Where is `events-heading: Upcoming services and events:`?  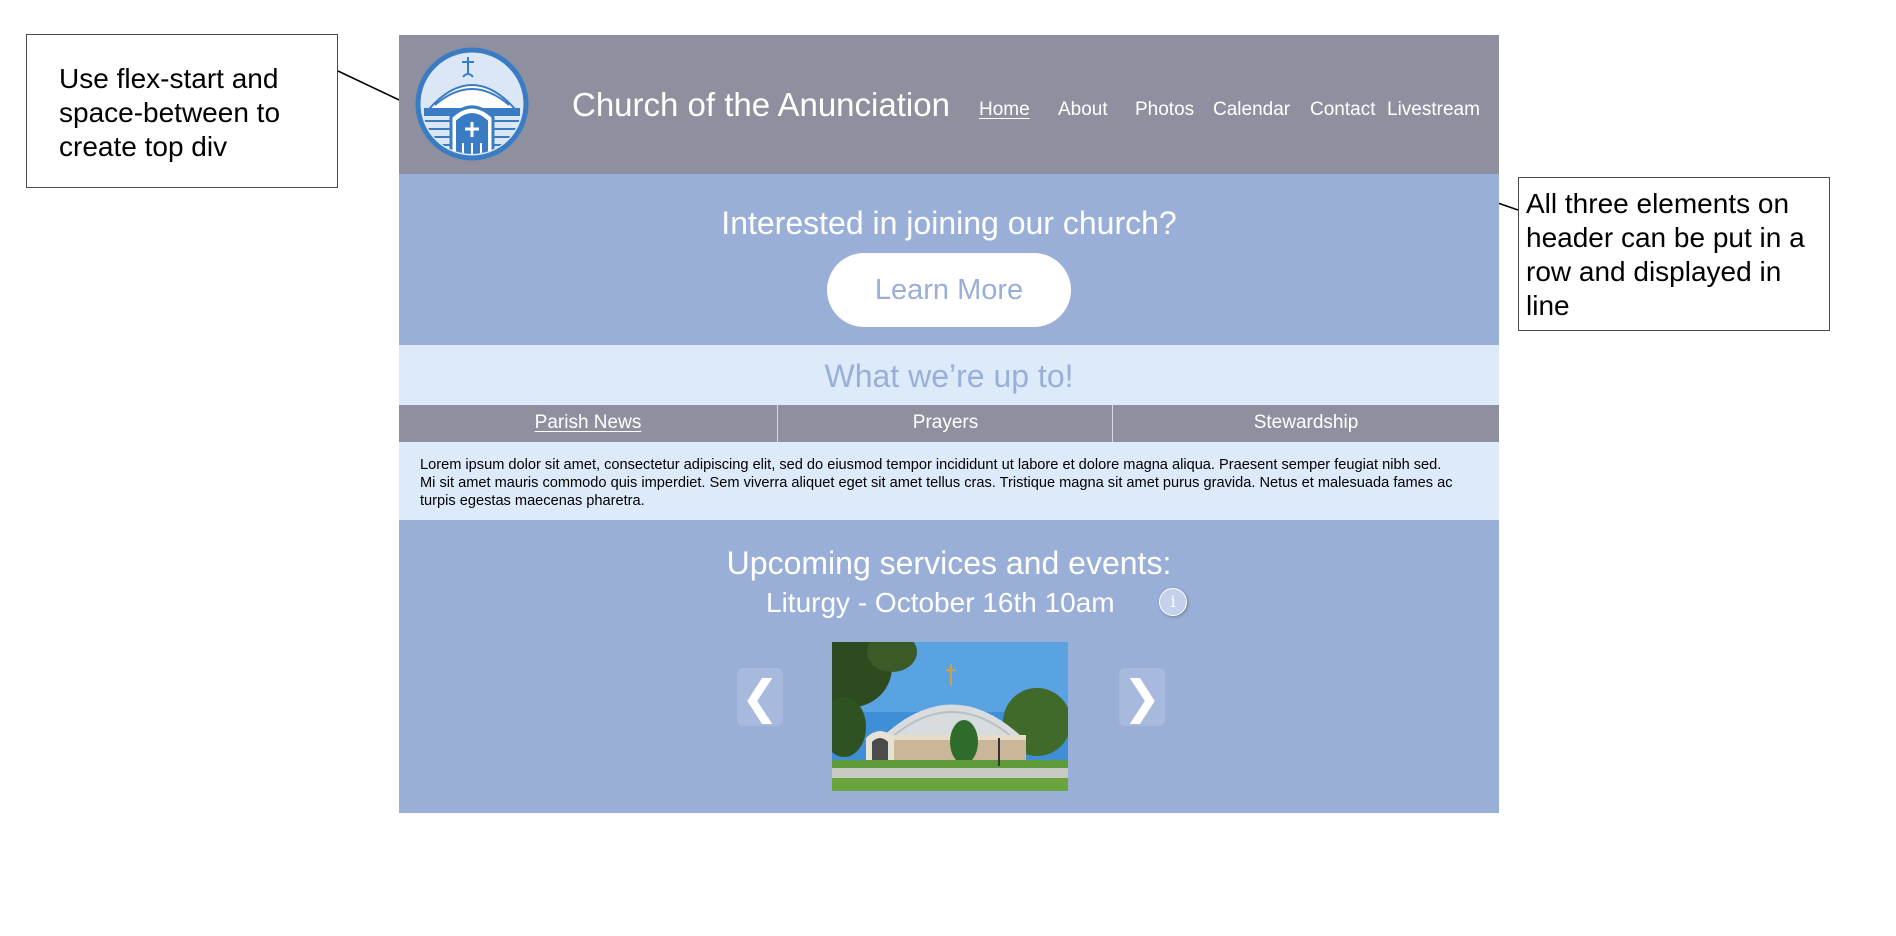 events-heading: Upcoming services and events: is located at coordinates (949, 563).